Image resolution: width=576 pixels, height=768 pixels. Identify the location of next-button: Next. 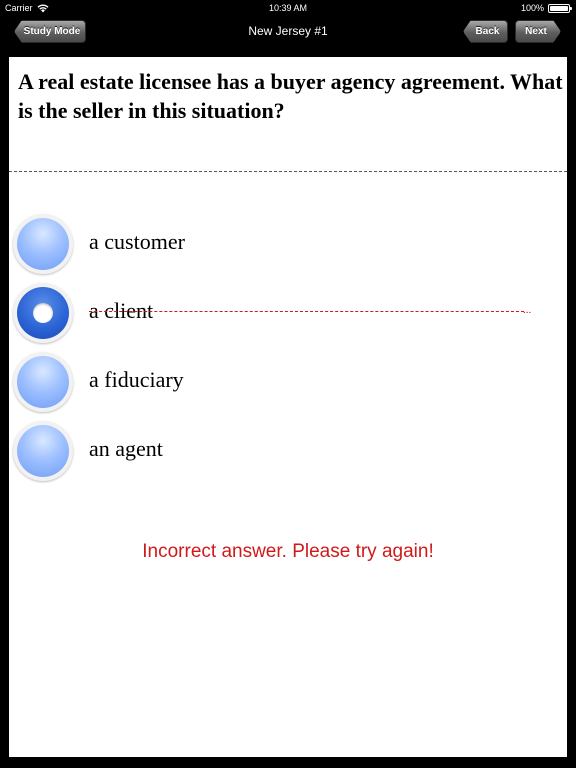
(538, 31).